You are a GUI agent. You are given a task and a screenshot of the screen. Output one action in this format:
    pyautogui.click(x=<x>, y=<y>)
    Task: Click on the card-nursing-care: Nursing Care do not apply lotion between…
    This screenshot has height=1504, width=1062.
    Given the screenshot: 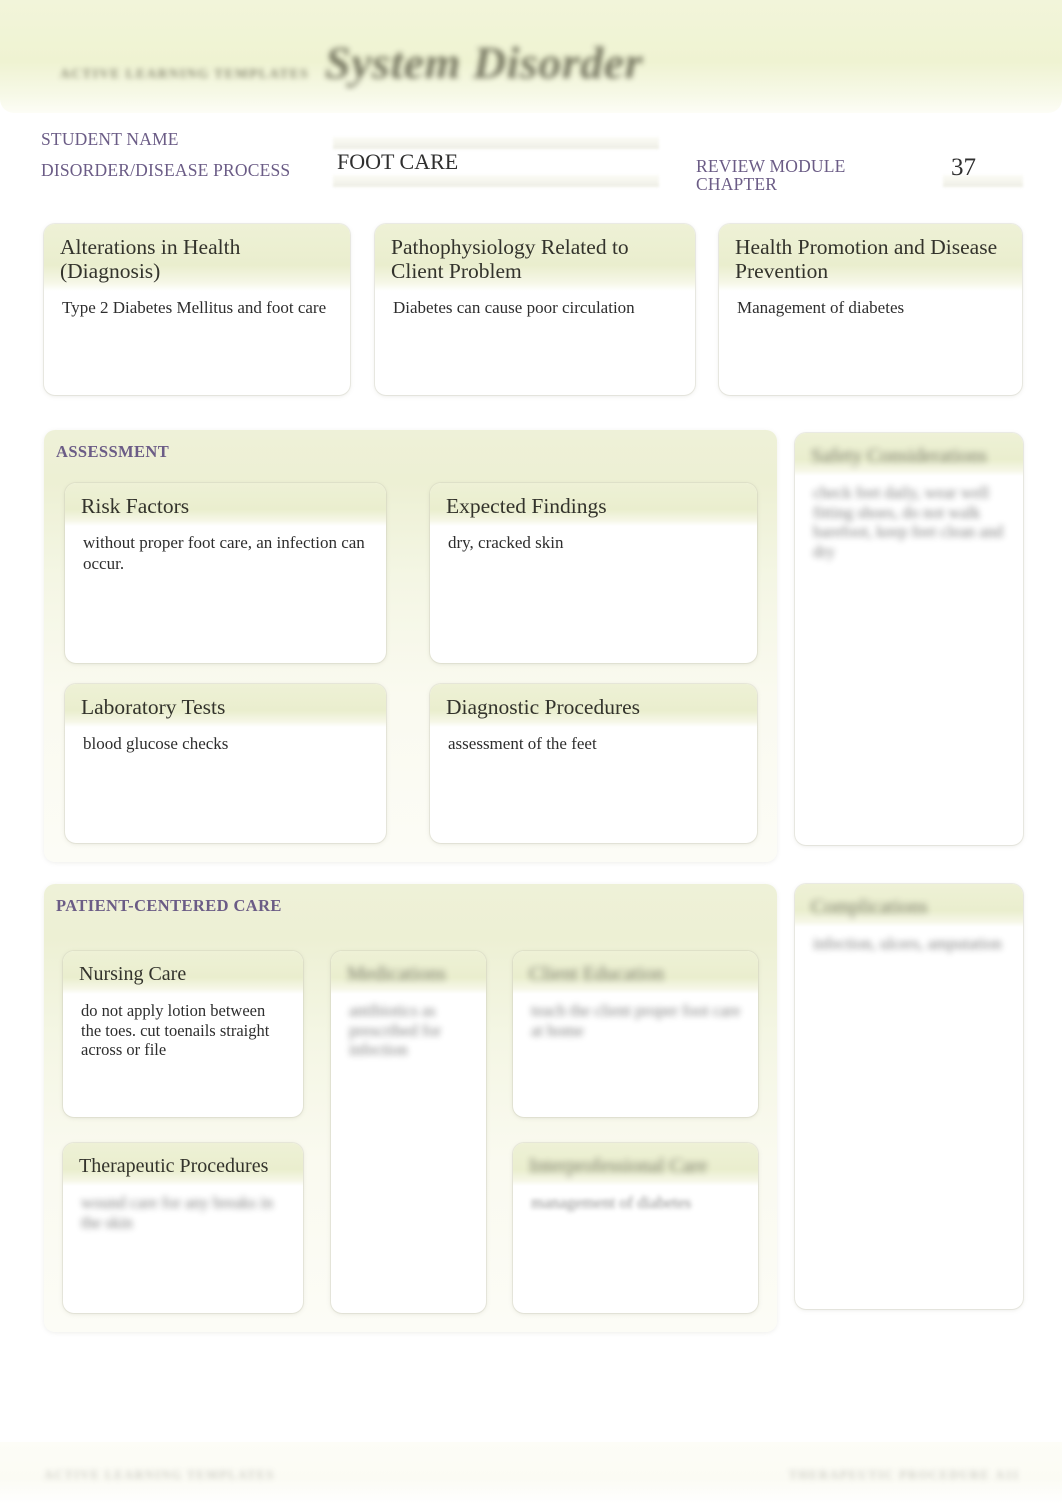 What is the action you would take?
    pyautogui.click(x=183, y=1034)
    